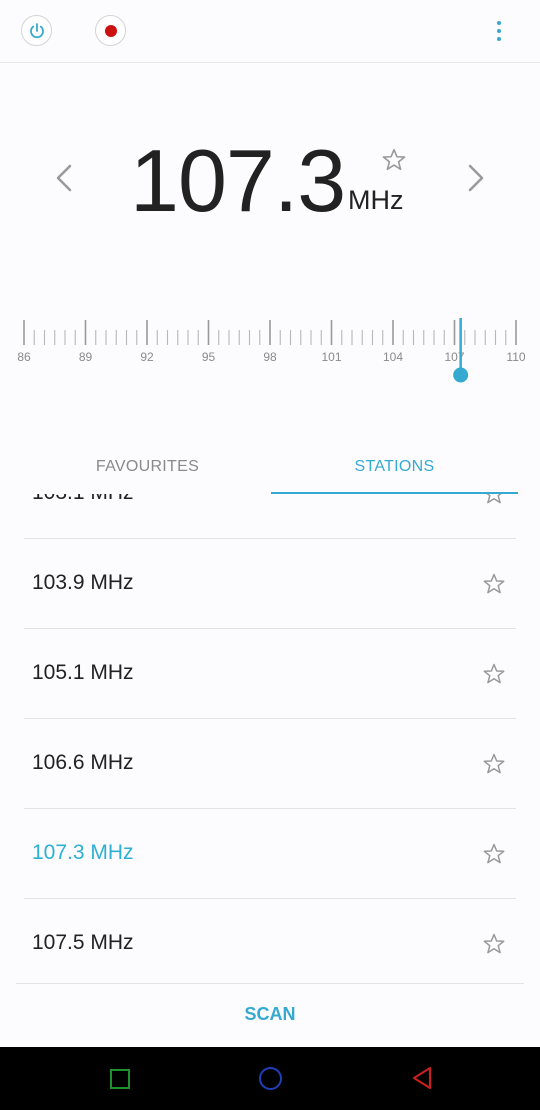 This screenshot has height=1110, width=540. I want to click on frequency-value: 107.3, so click(238, 180).